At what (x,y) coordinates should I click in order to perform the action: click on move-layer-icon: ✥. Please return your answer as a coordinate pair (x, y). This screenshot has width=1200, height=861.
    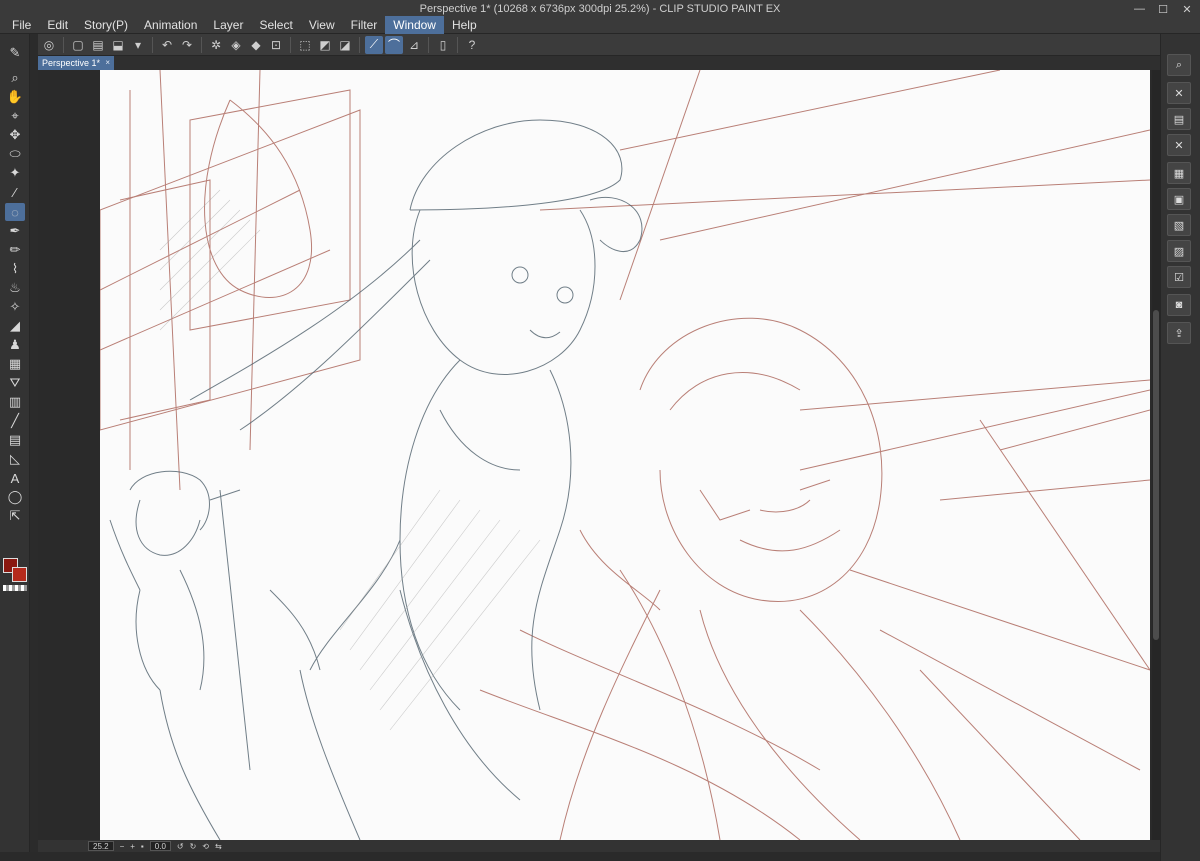
    Looking at the image, I should click on (15, 135).